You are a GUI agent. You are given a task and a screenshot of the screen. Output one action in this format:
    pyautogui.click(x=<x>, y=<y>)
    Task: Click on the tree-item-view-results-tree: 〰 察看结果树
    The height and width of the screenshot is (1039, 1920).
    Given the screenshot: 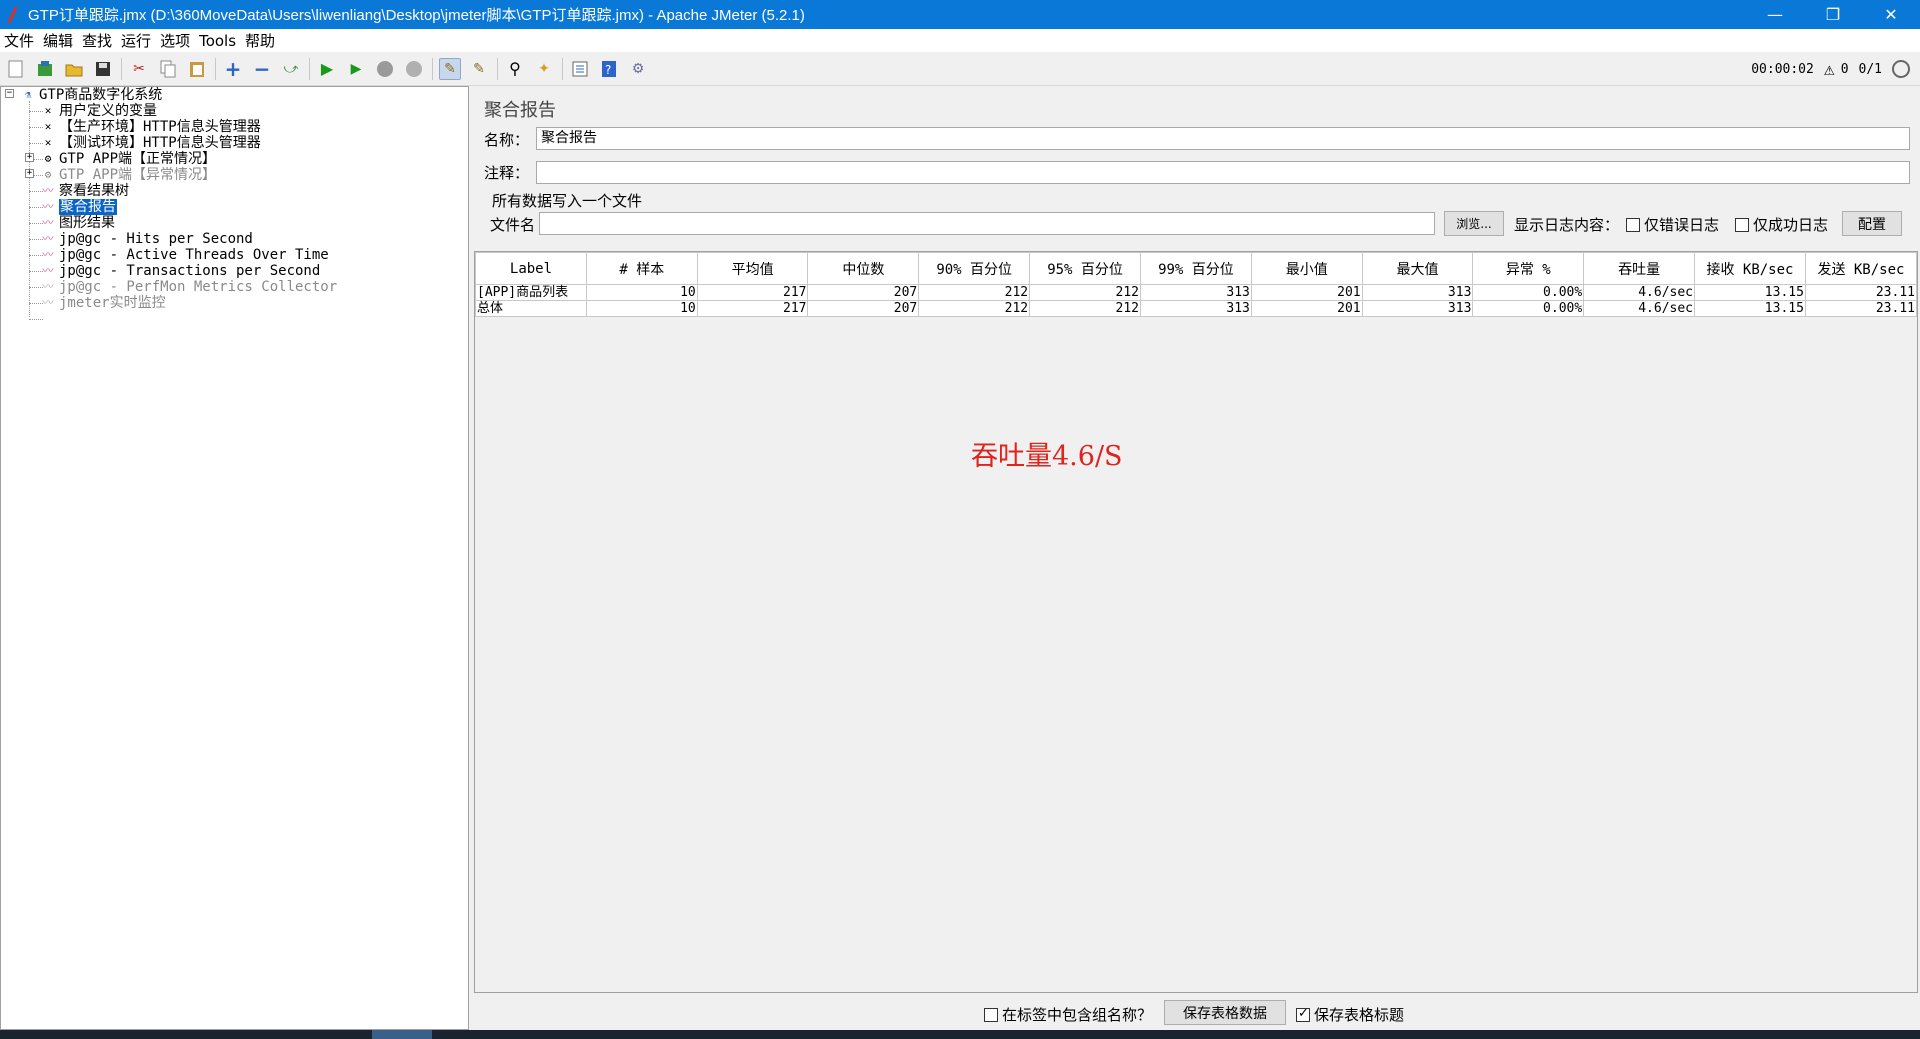 What is the action you would take?
    pyautogui.click(x=85, y=191)
    